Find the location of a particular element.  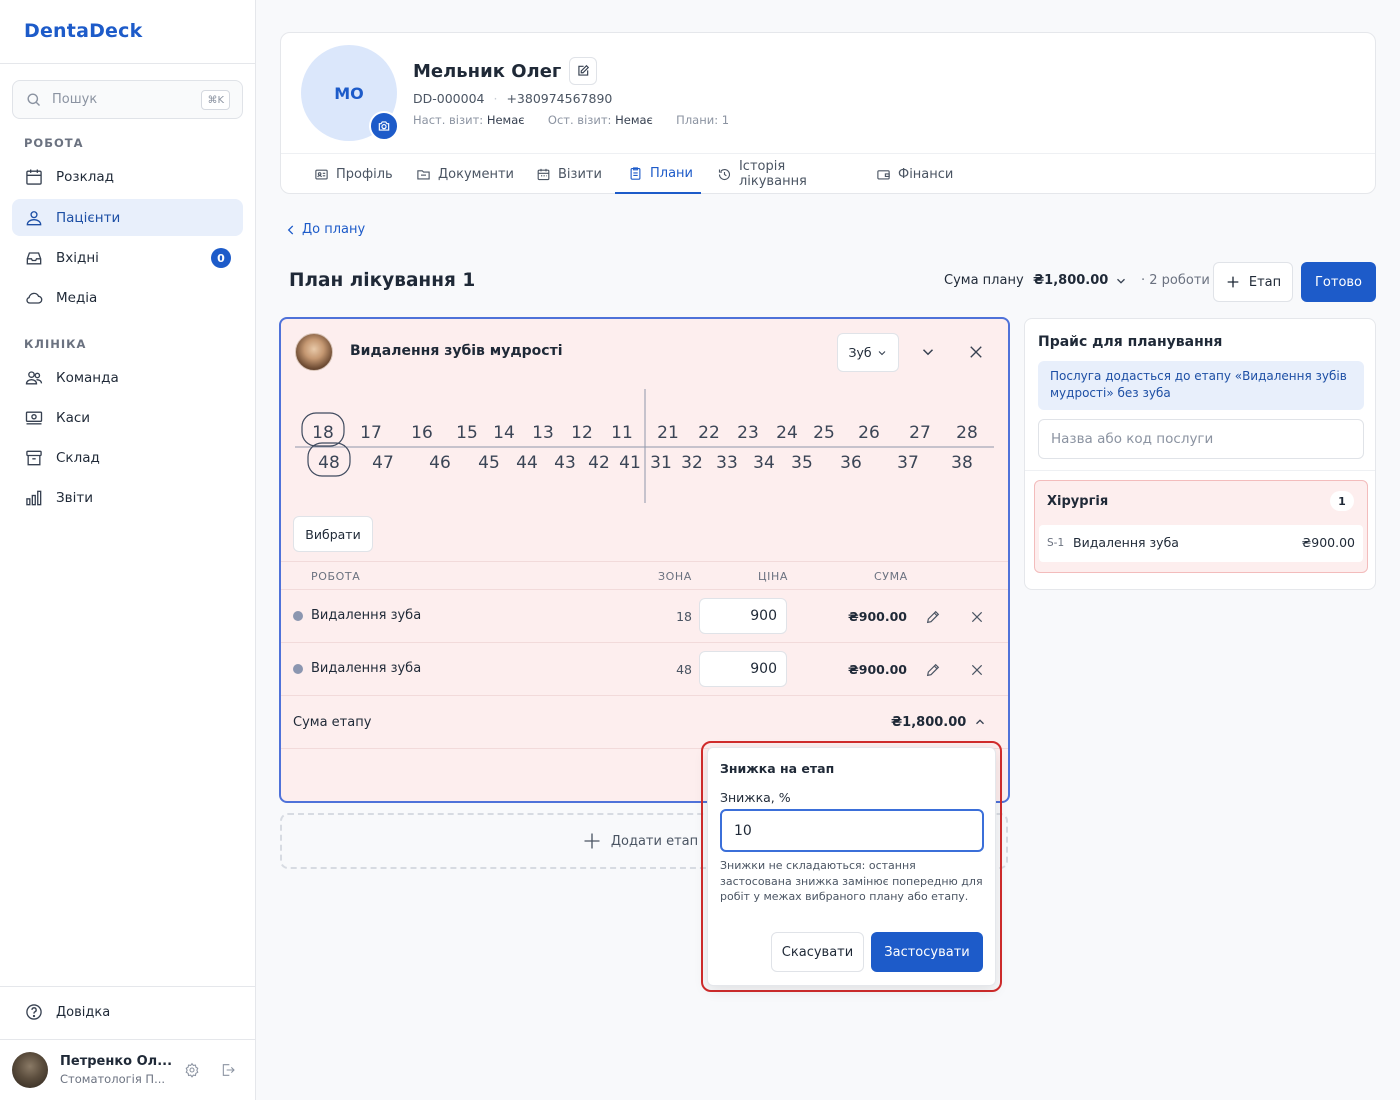

table-divider is located at coordinates (644, 642).